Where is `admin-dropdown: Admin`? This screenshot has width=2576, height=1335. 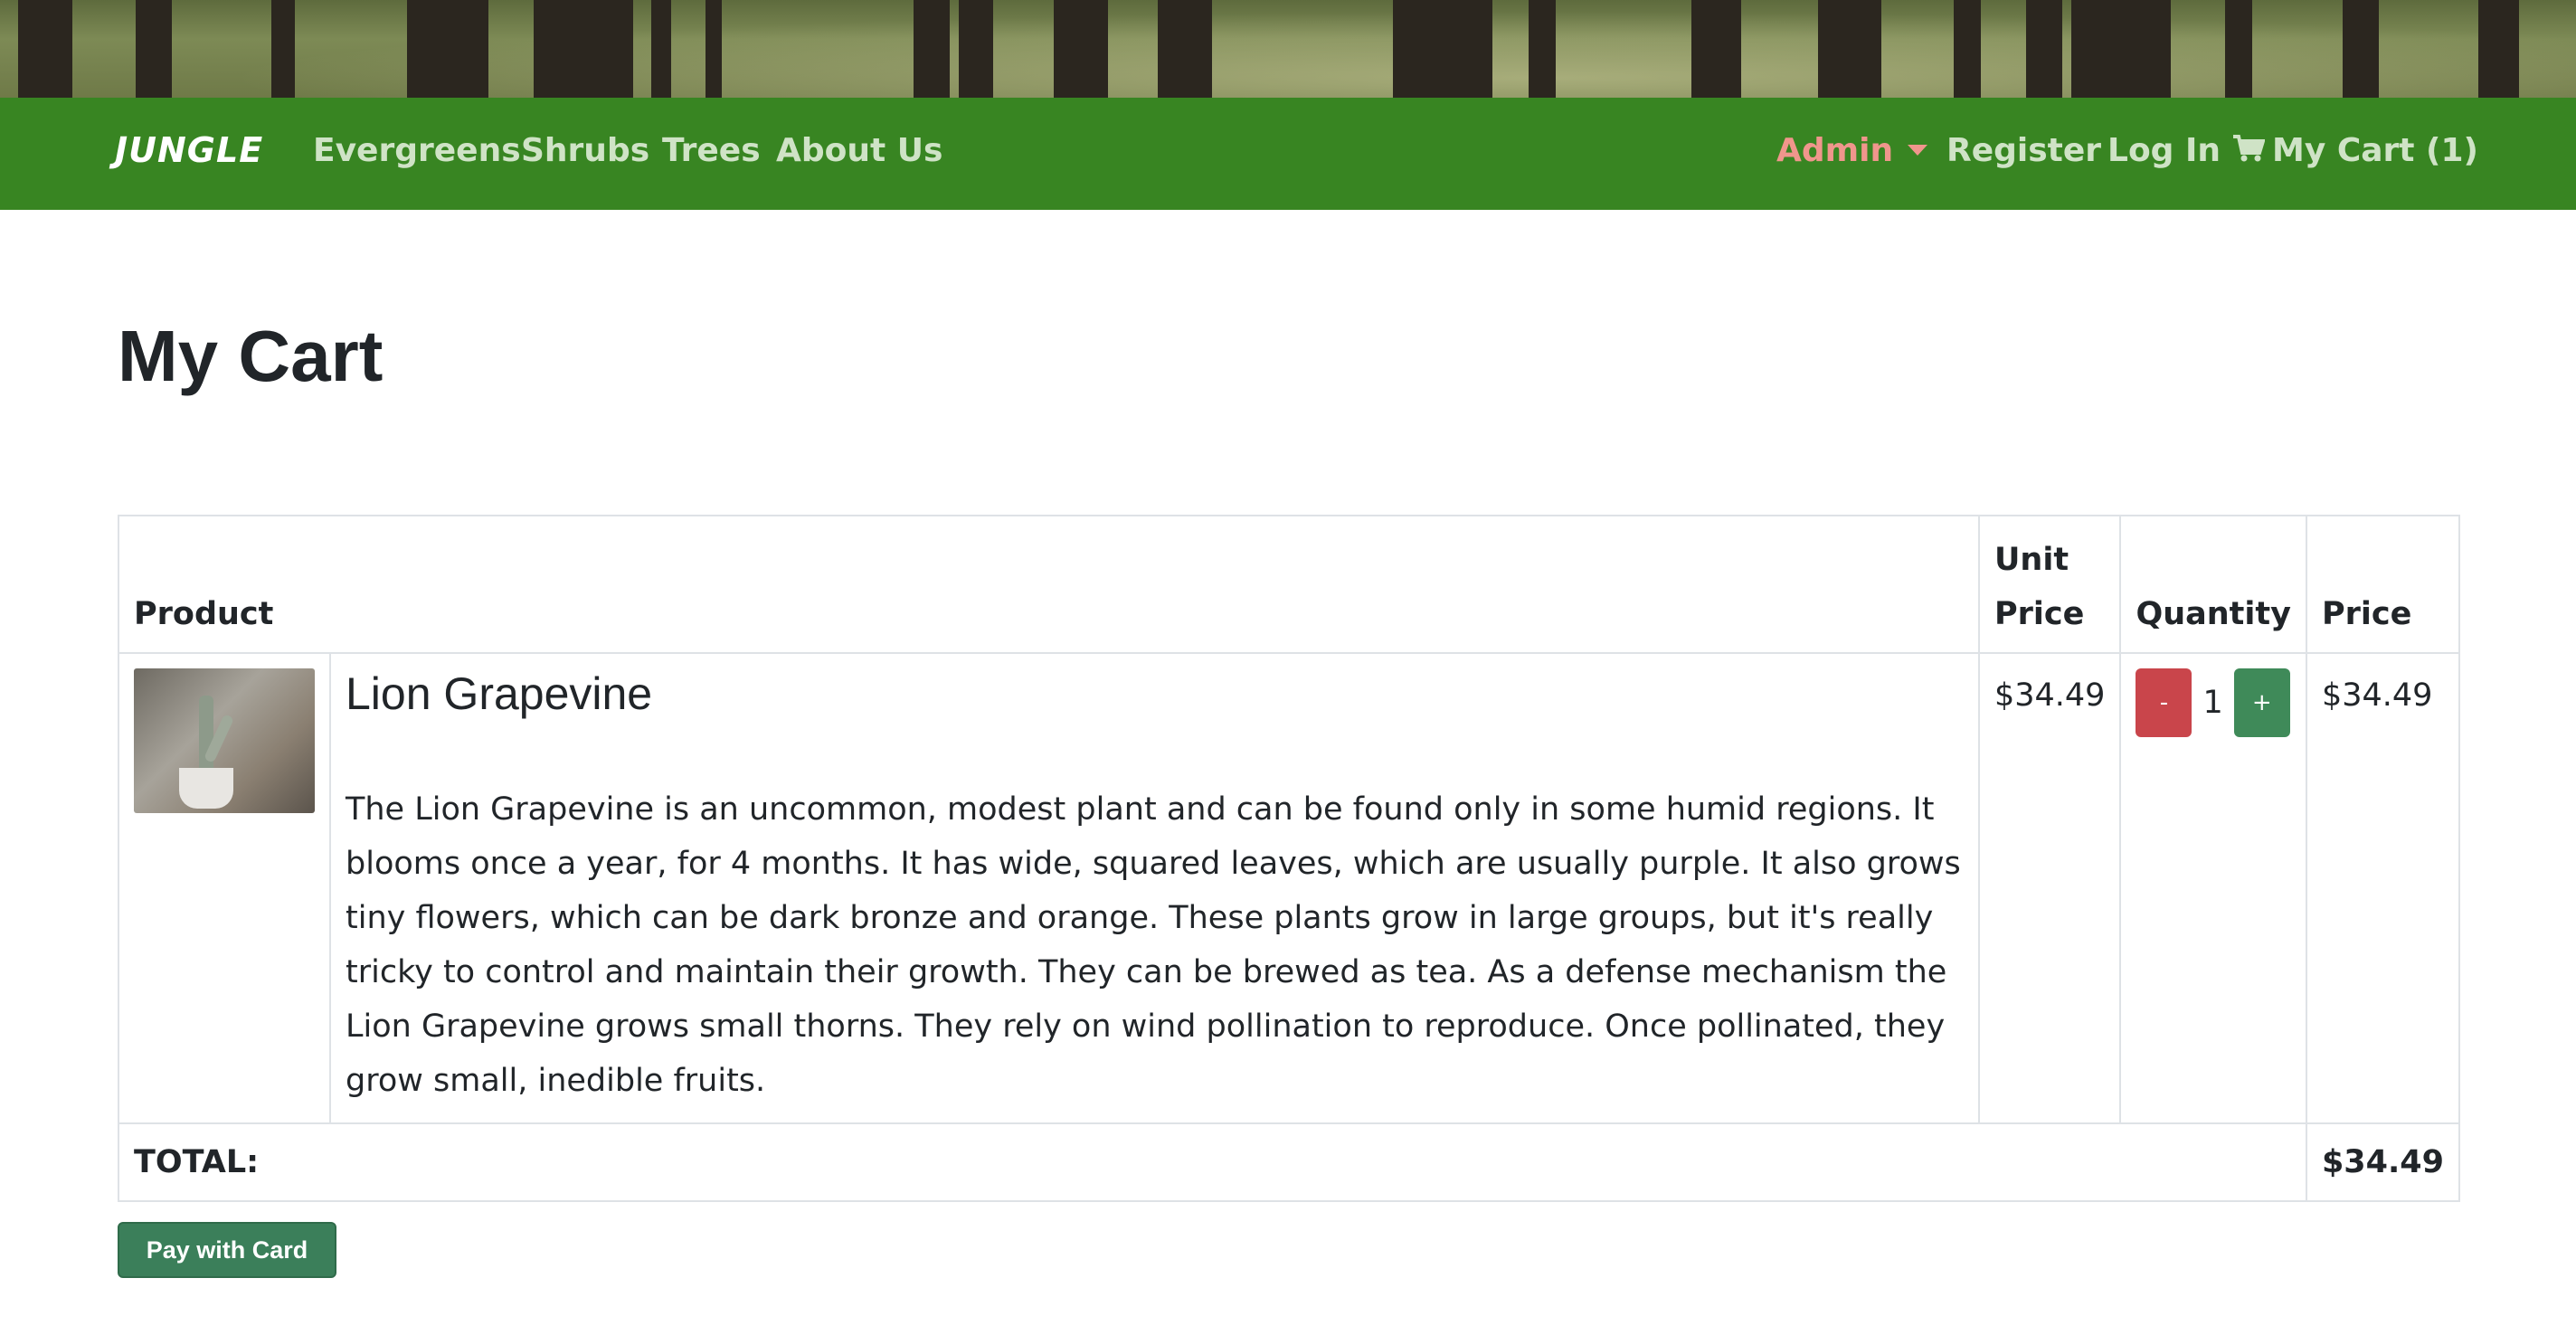 admin-dropdown: Admin is located at coordinates (1852, 150).